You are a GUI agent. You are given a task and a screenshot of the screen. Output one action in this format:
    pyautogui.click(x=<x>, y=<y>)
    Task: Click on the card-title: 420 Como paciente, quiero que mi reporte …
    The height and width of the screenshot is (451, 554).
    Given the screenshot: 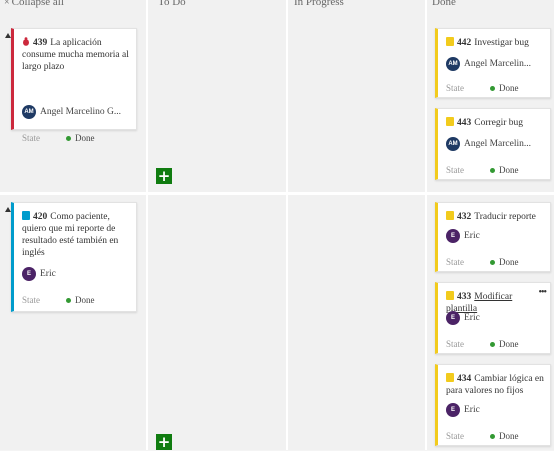 What is the action you would take?
    pyautogui.click(x=70, y=234)
    